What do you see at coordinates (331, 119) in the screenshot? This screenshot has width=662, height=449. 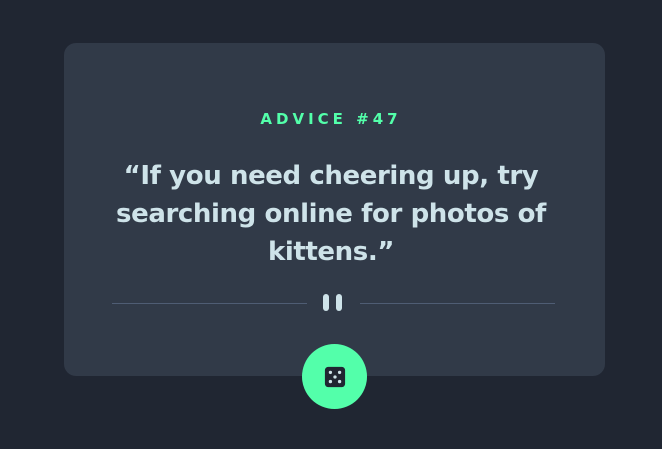 I see `advice-id: ADVICE #47` at bounding box center [331, 119].